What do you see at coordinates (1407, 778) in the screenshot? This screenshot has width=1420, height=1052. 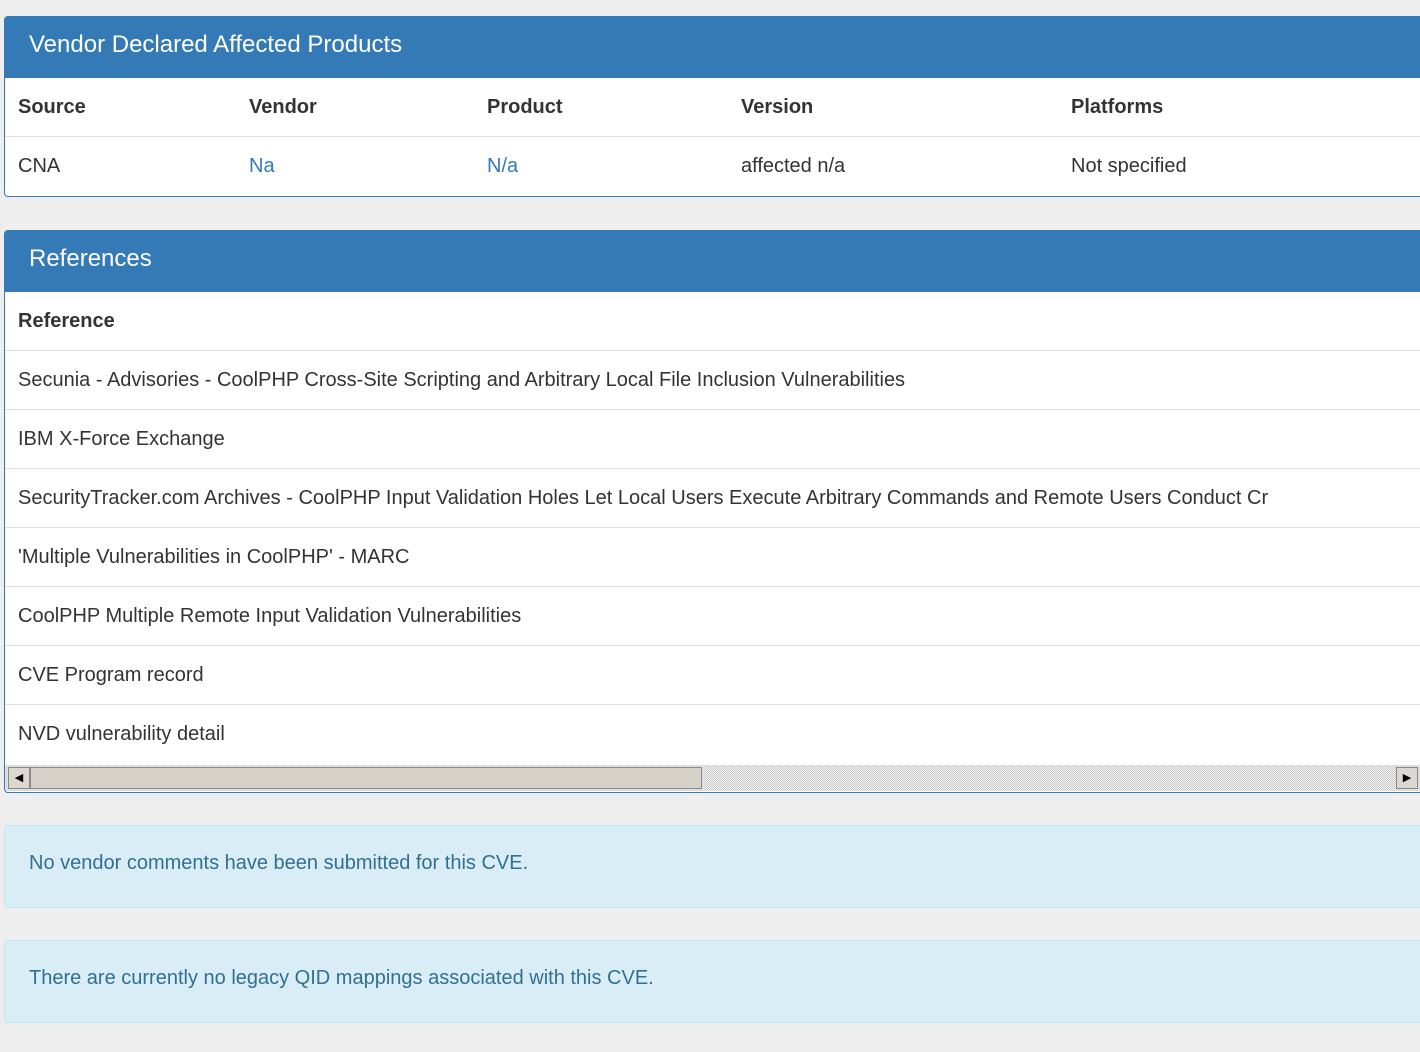 I see `scroll-right-arrow-icon: ▶` at bounding box center [1407, 778].